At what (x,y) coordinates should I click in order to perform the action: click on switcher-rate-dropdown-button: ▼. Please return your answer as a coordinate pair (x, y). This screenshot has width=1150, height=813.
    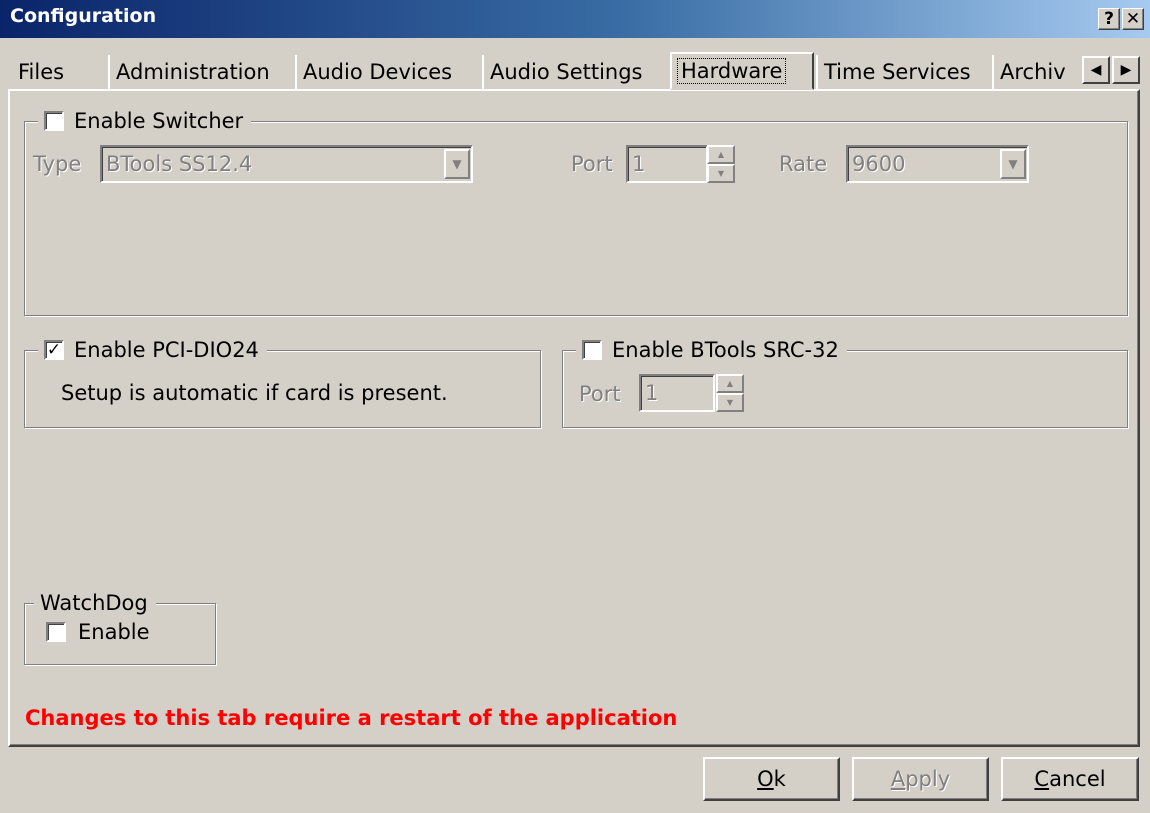
    Looking at the image, I should click on (1013, 164).